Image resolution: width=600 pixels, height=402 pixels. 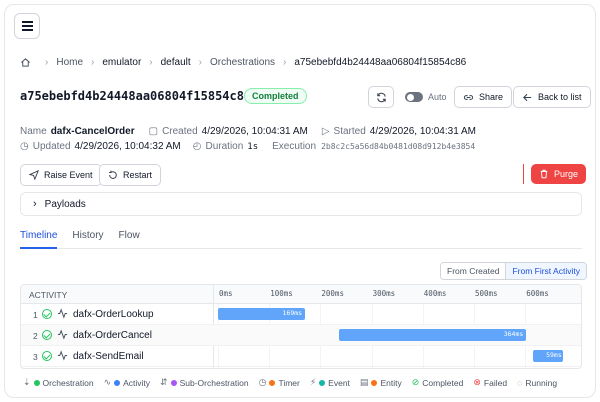 What do you see at coordinates (339, 382) in the screenshot?
I see `legend-event-label: Event` at bounding box center [339, 382].